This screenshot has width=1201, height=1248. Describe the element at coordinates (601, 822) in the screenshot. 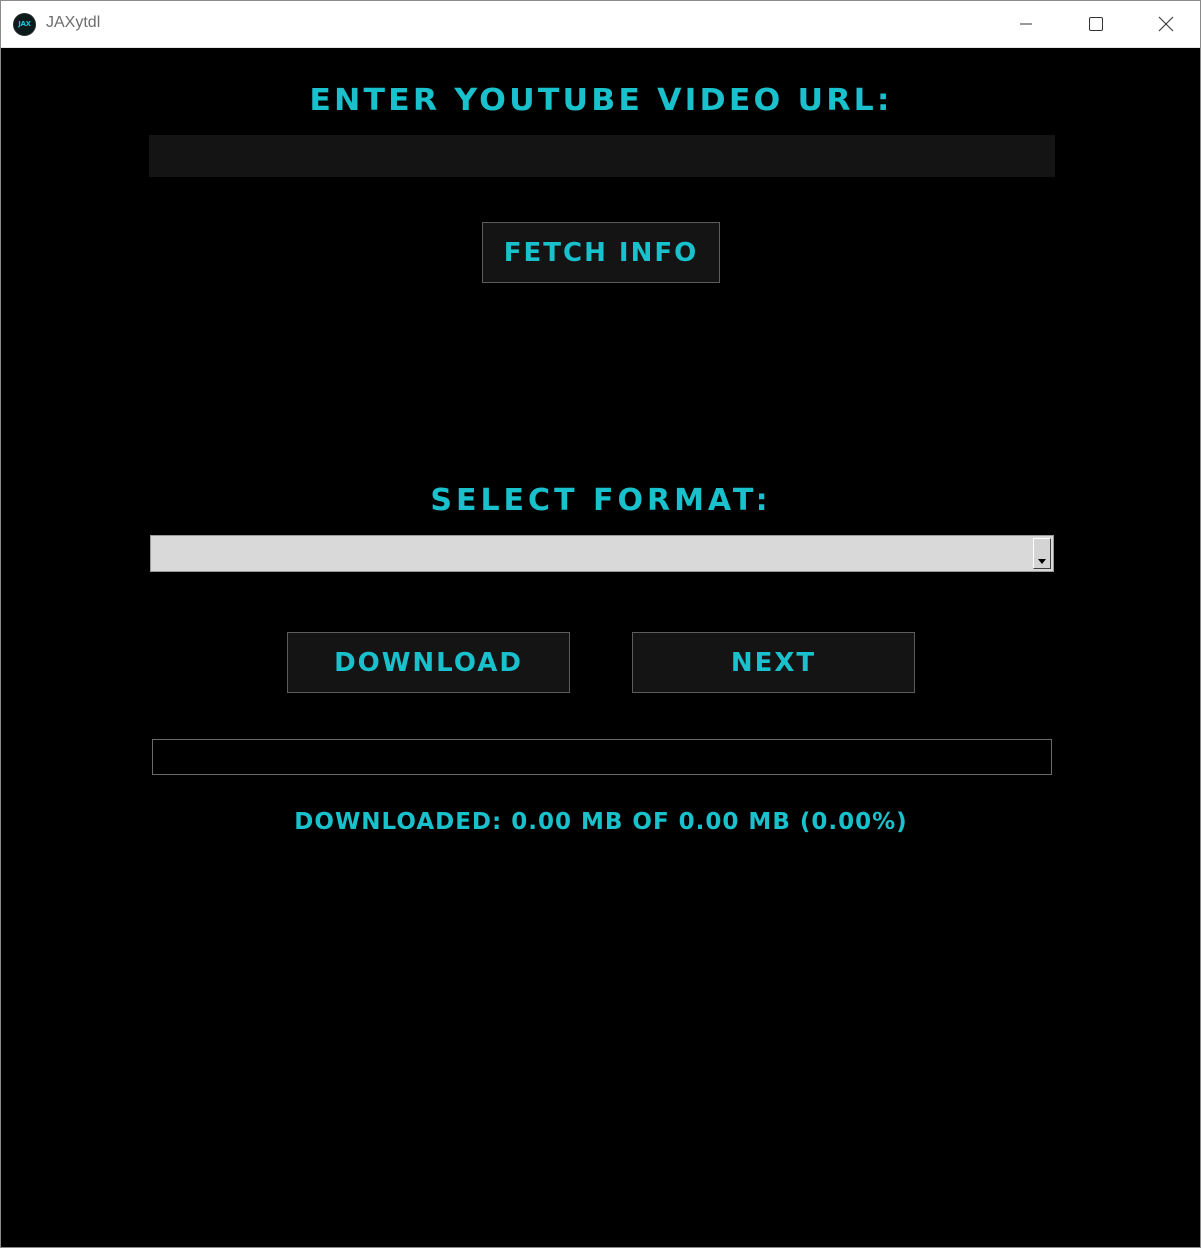

I see `download-status-text: DOWNLOADED: 0.00 MB OF 0.00 MB (0.00%)` at that location.